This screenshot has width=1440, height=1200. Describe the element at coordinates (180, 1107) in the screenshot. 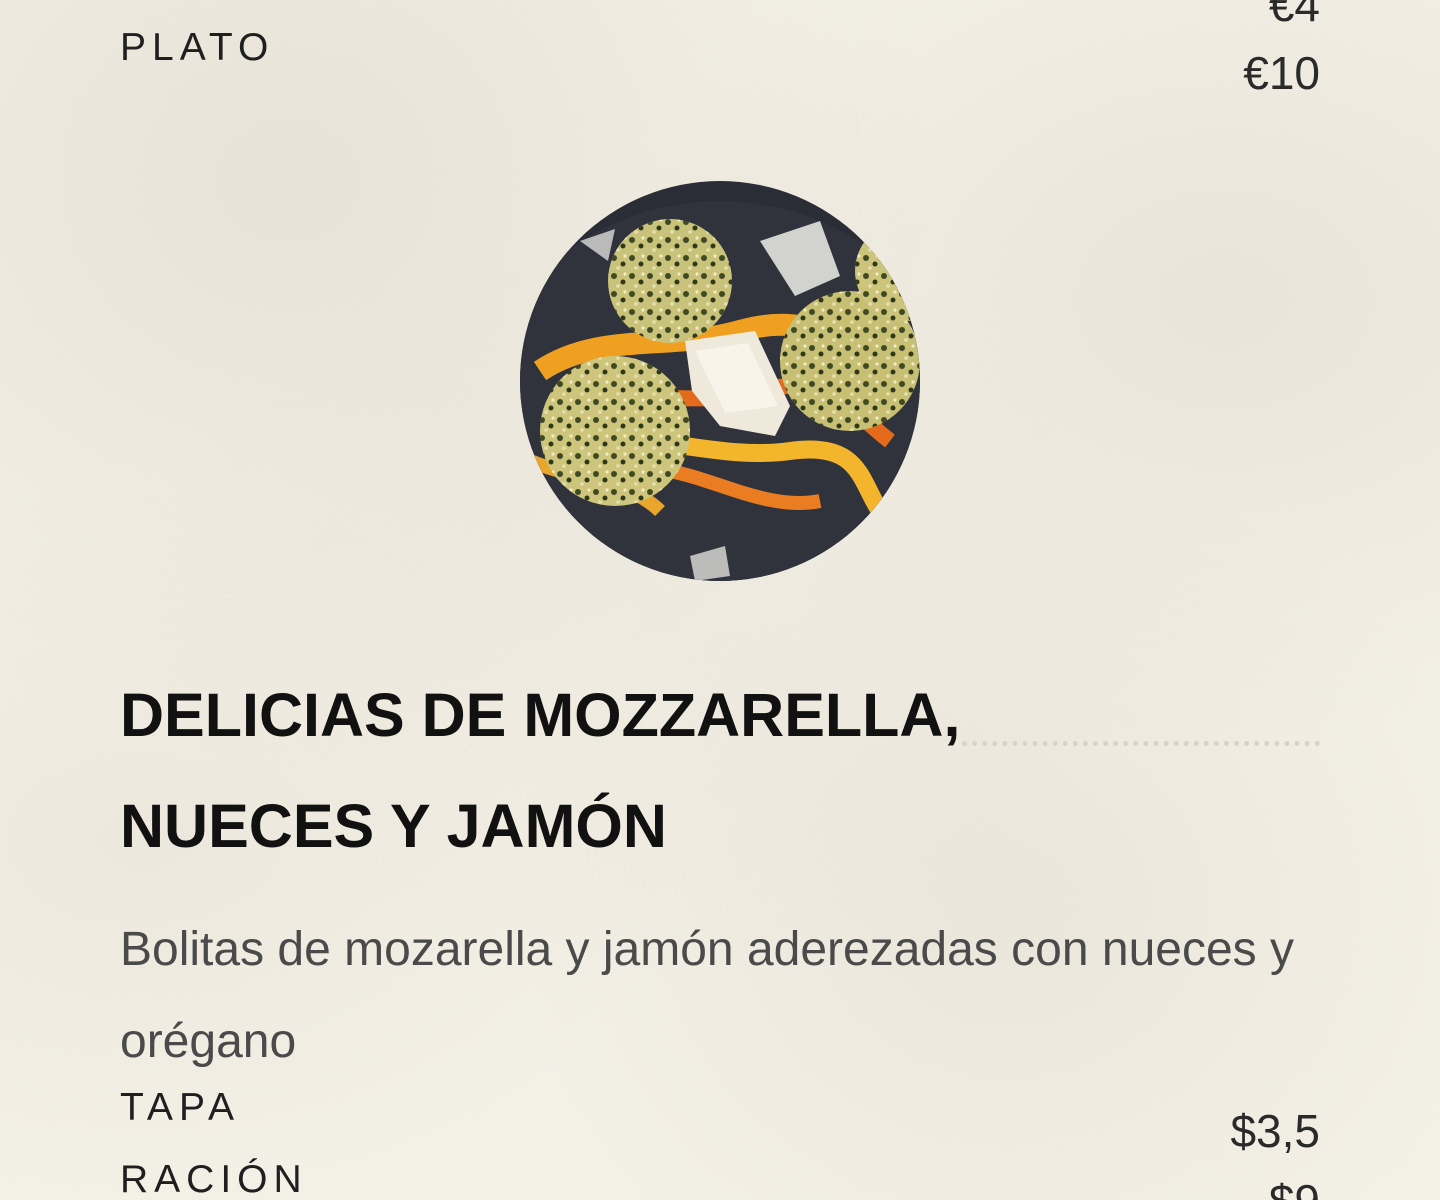

I see `tapa-label: TAPA` at that location.